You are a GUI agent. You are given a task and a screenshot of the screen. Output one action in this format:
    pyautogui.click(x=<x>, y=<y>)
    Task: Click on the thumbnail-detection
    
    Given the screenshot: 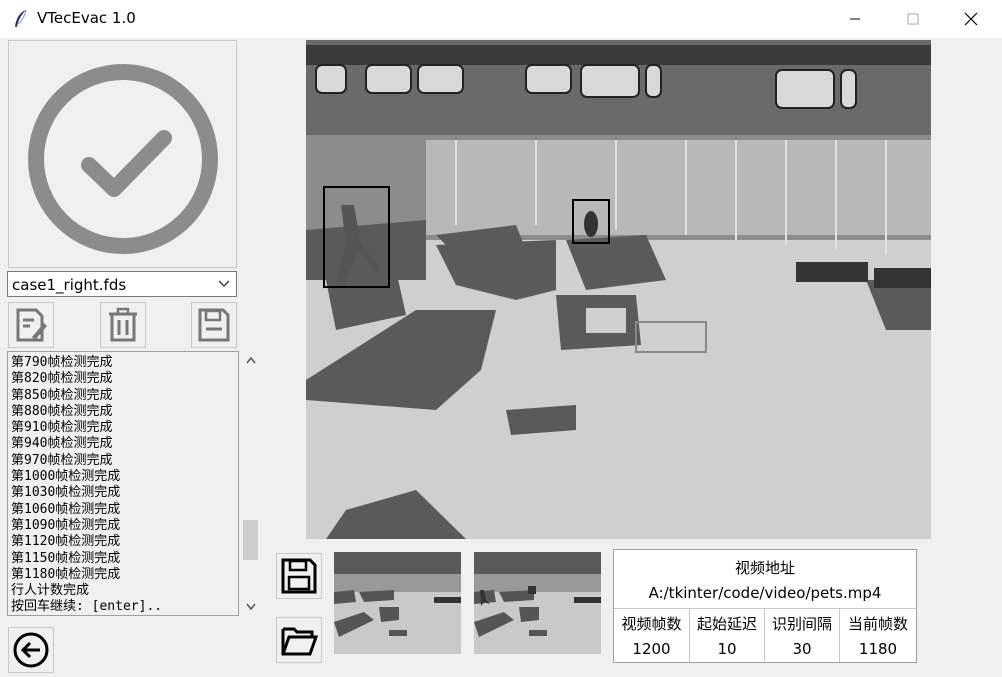 What is the action you would take?
    pyautogui.click(x=537, y=603)
    